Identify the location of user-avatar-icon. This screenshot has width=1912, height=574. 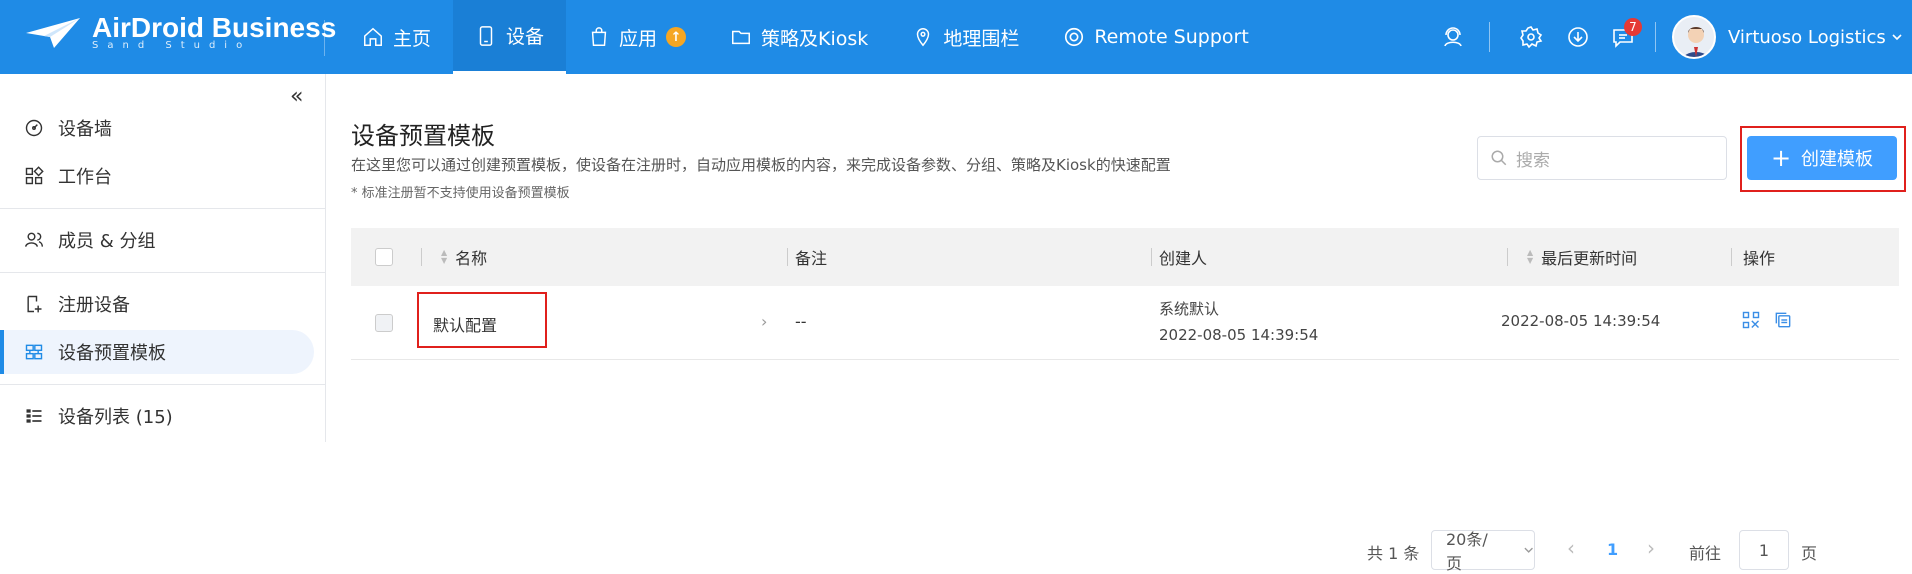
(1696, 42).